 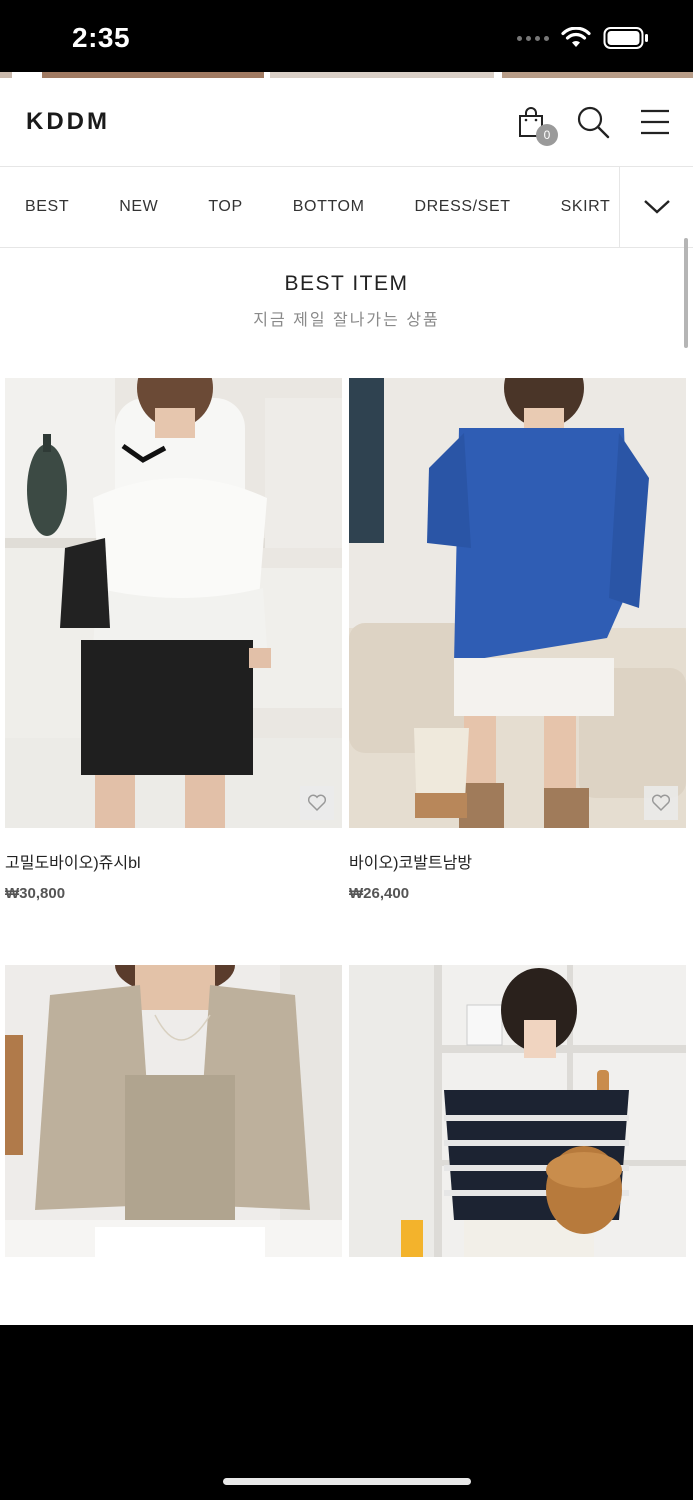 I want to click on chevron-down-icon, so click(x=656, y=207).